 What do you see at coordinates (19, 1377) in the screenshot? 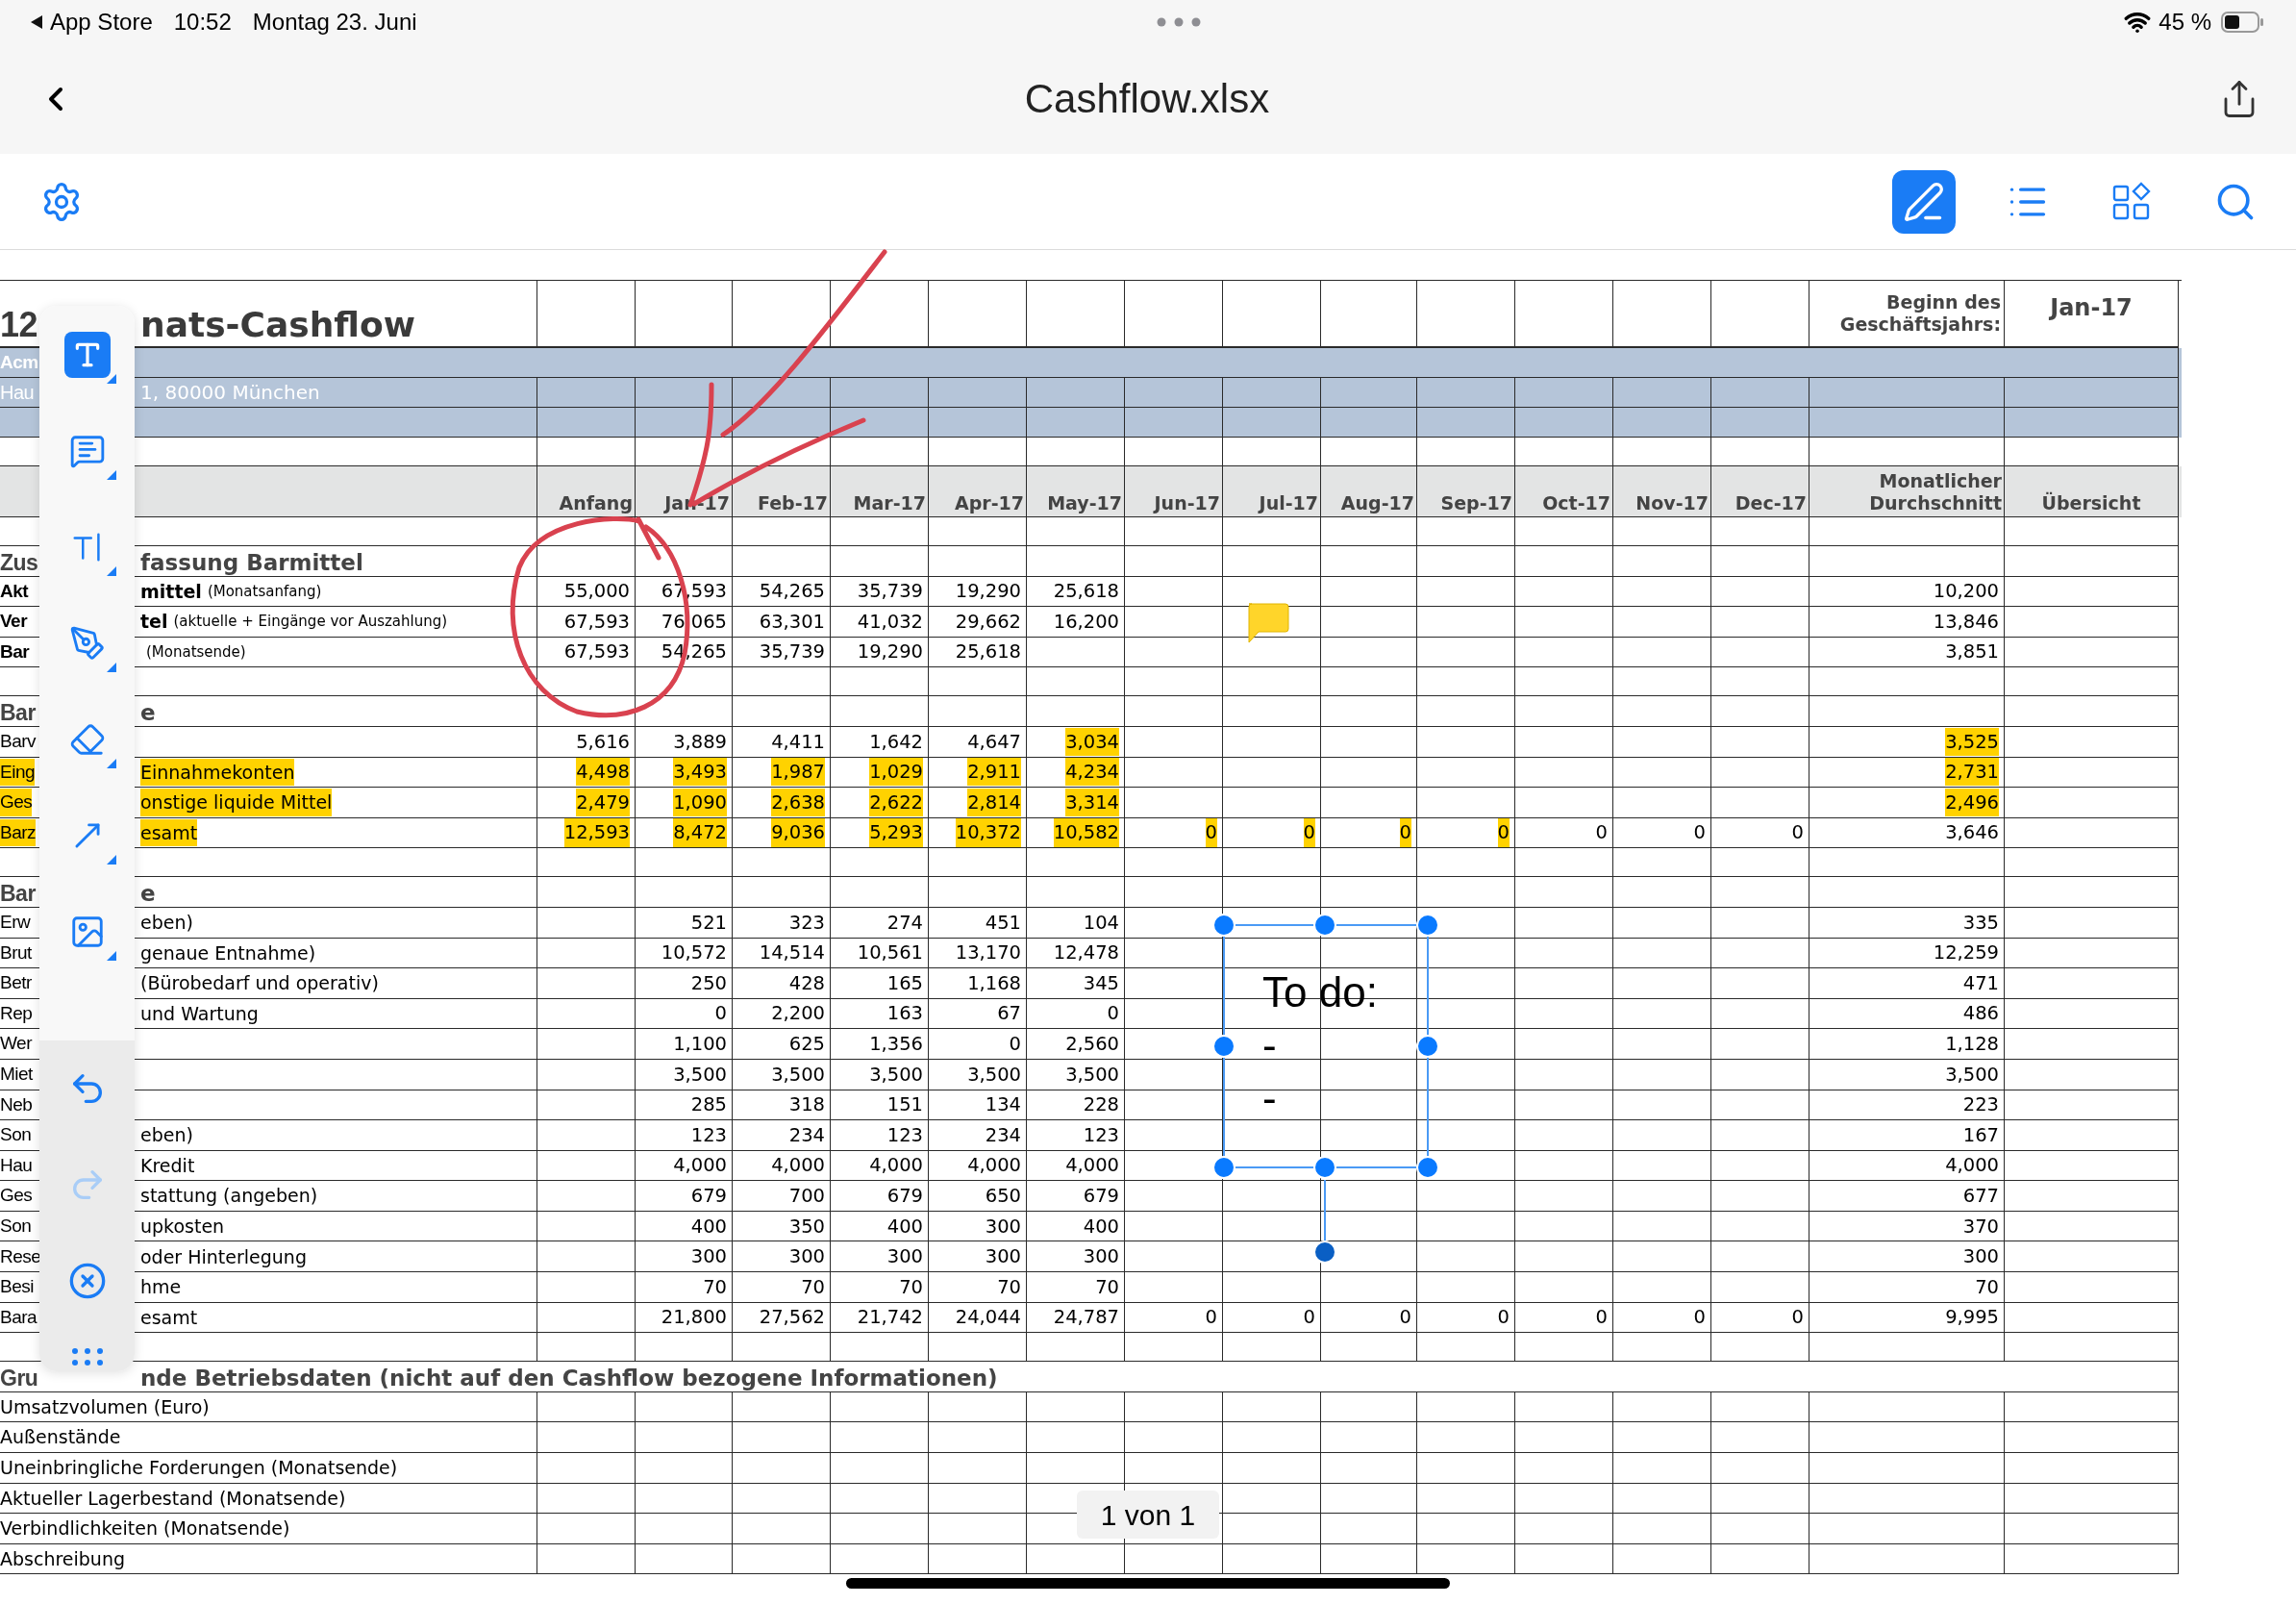
I see `row-label: Gru` at bounding box center [19, 1377].